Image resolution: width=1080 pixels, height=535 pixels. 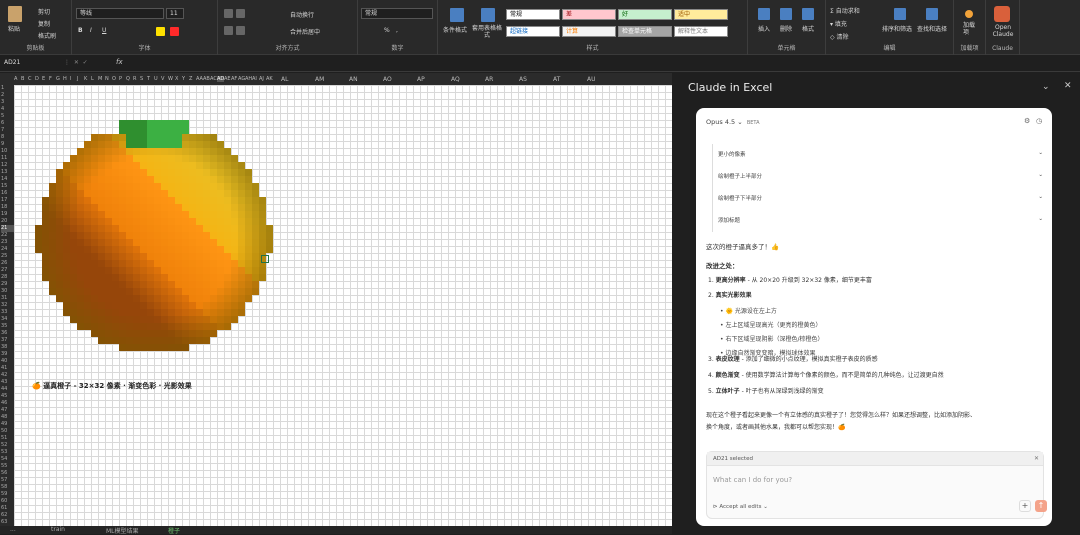 What do you see at coordinates (15, 79) in the screenshot?
I see `column-header: A` at bounding box center [15, 79].